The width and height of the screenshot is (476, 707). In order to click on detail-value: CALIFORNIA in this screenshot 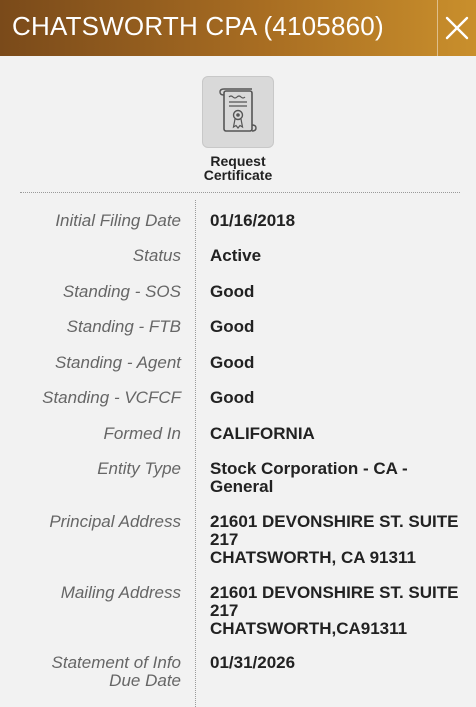, I will do `click(262, 433)`.